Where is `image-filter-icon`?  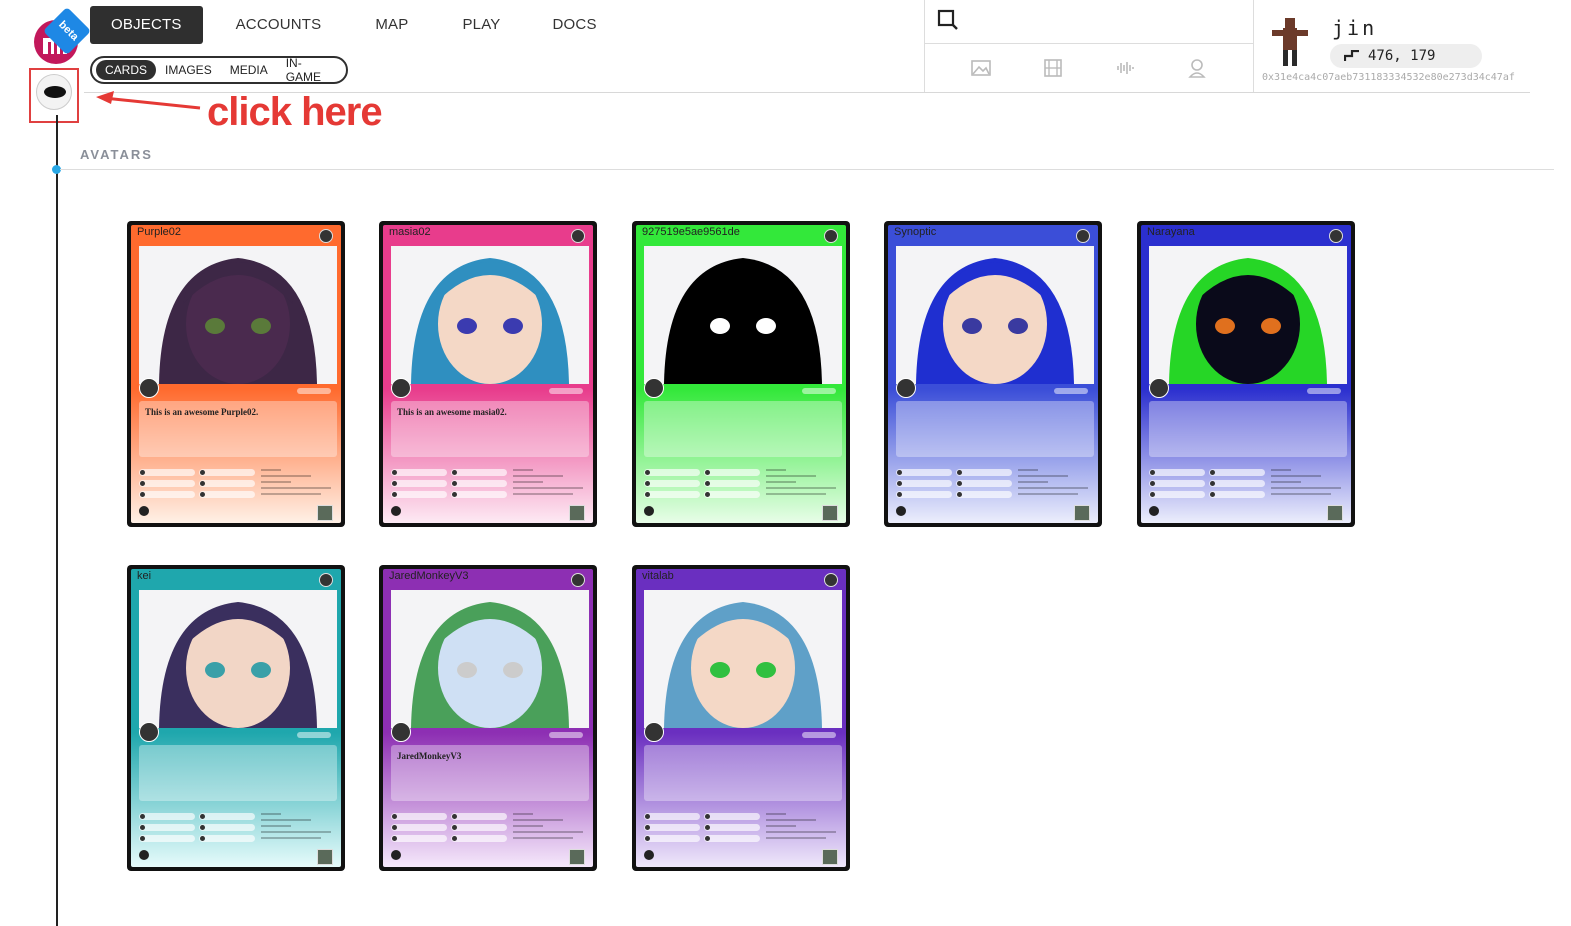 image-filter-icon is located at coordinates (981, 68).